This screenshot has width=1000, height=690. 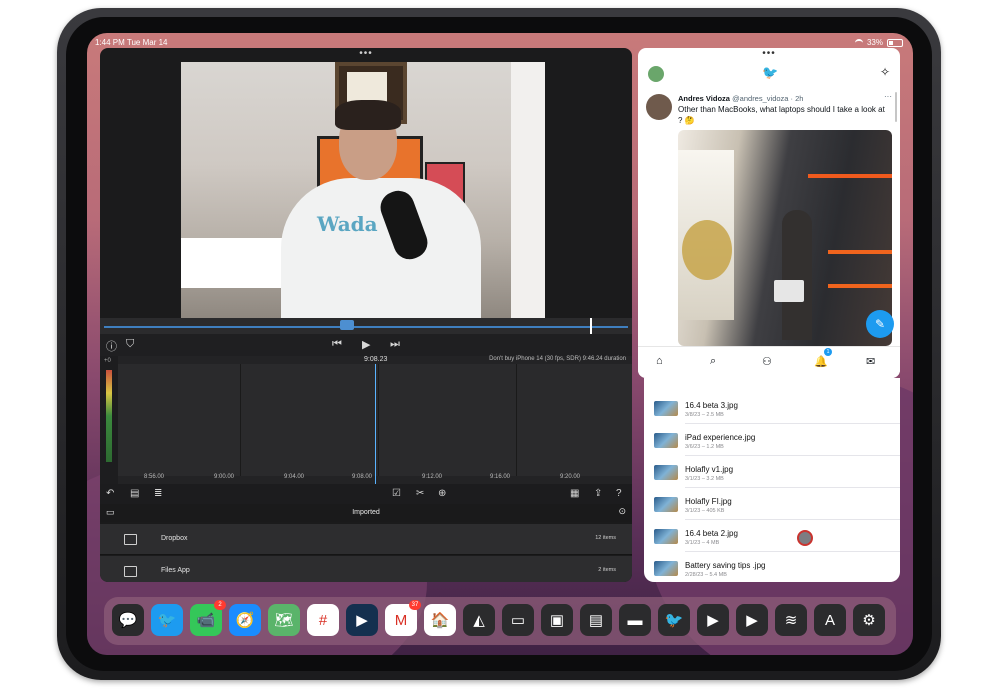 What do you see at coordinates (362, 477) in the screenshot?
I see `ruler-tick: 9:08.00` at bounding box center [362, 477].